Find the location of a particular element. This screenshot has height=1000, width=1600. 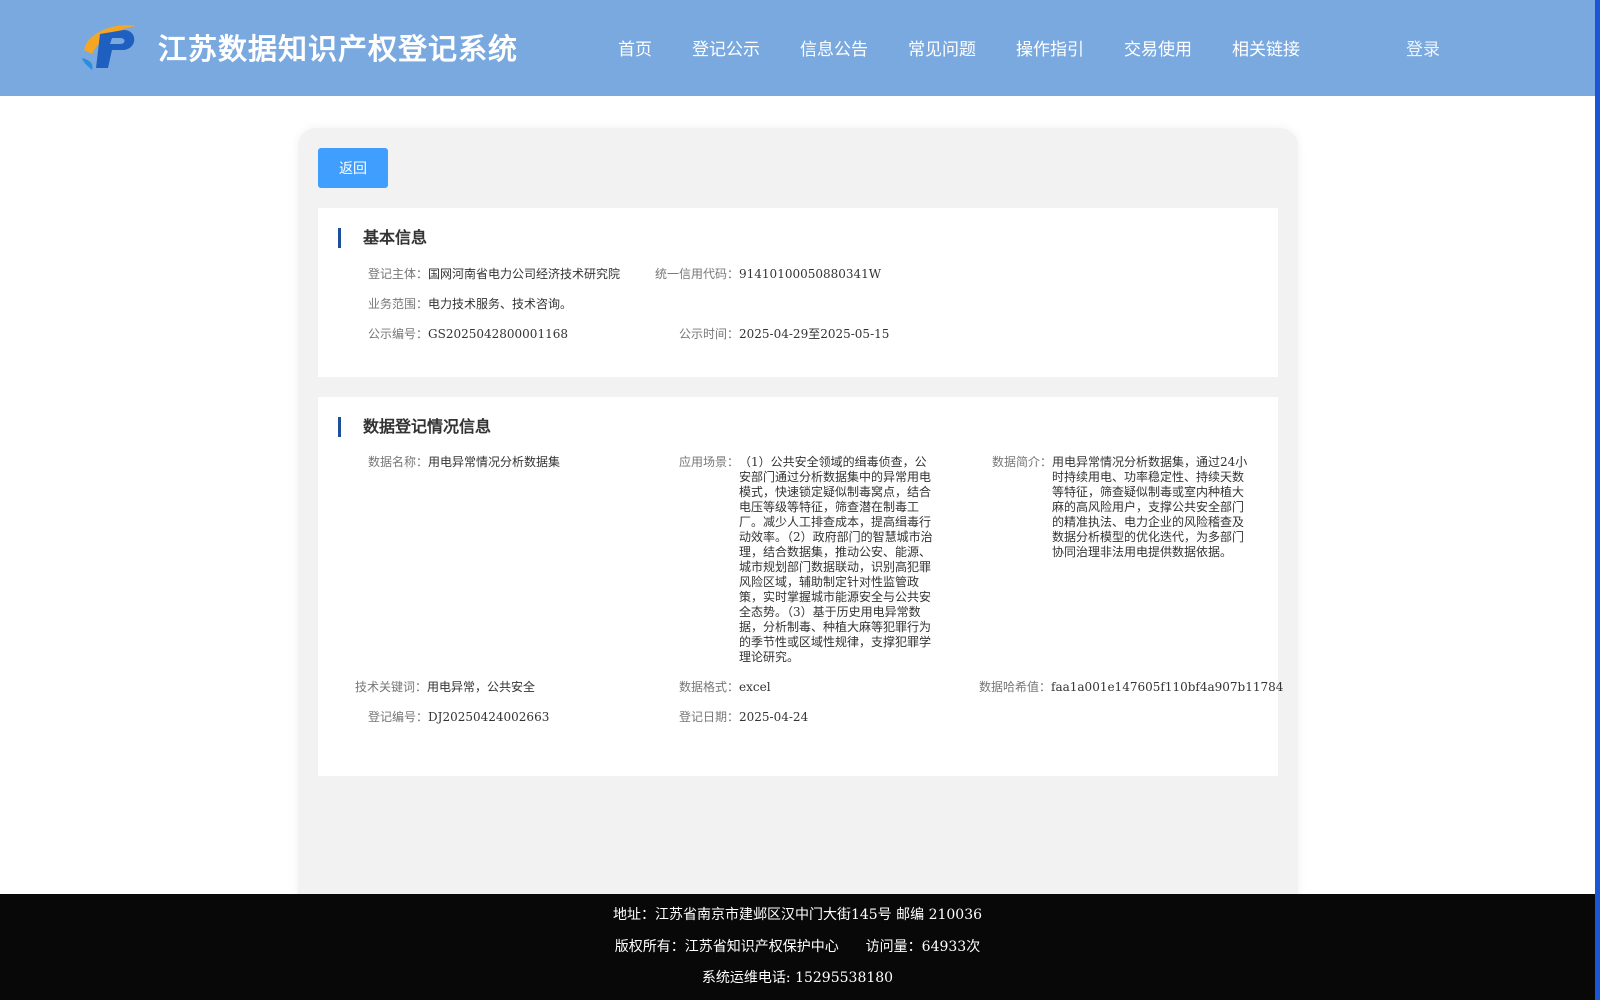

field-credit-code: 统一信用代码： 91410100050880341W is located at coordinates (768, 274).